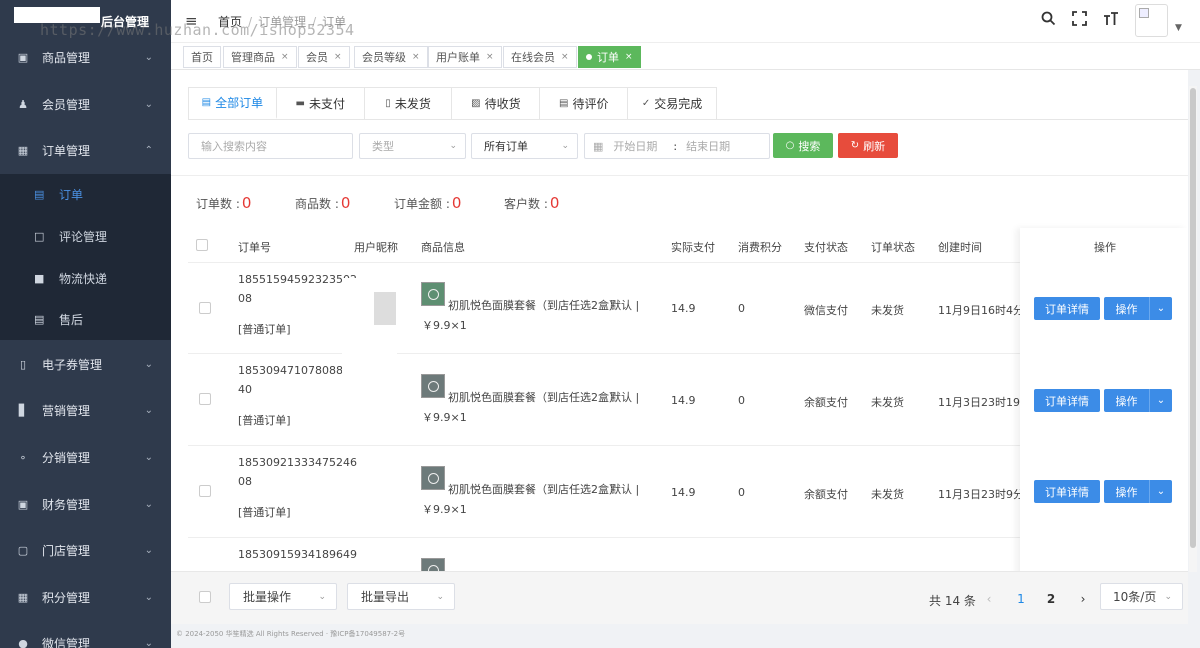  Describe the element at coordinates (66, 410) in the screenshot. I see `menu-label: 营销管理` at that location.